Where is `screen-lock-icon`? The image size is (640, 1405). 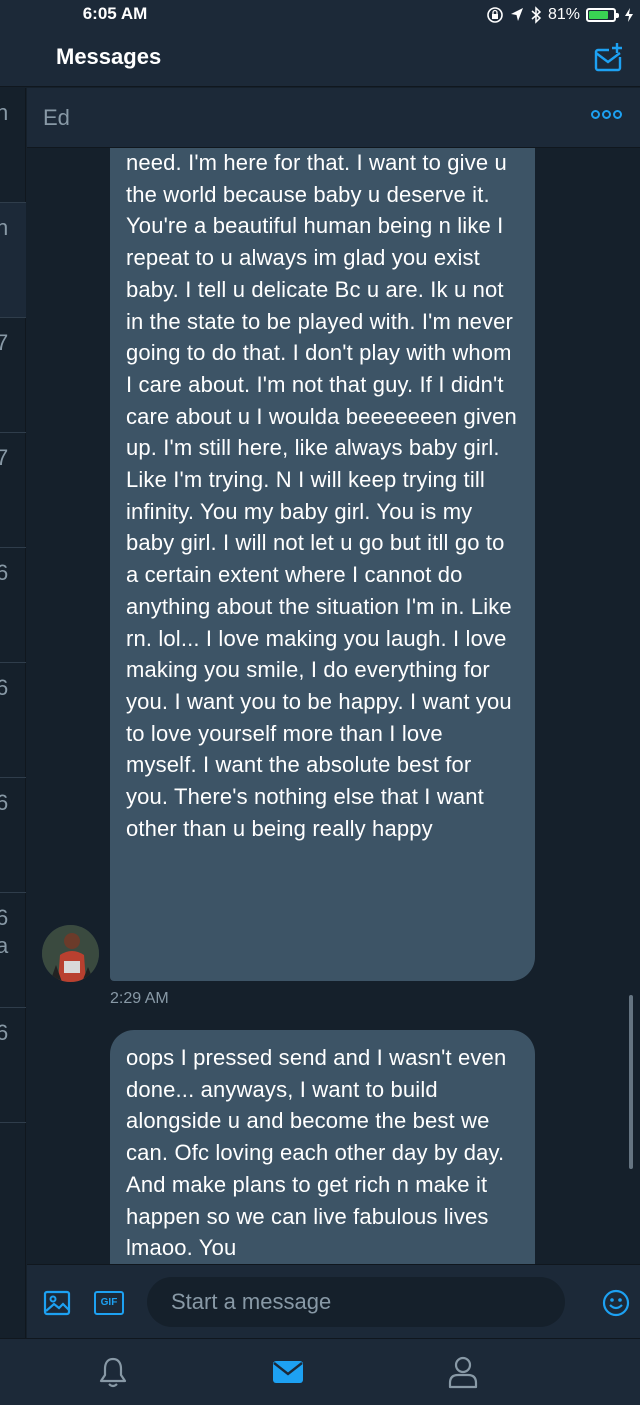
screen-lock-icon is located at coordinates (495, 15).